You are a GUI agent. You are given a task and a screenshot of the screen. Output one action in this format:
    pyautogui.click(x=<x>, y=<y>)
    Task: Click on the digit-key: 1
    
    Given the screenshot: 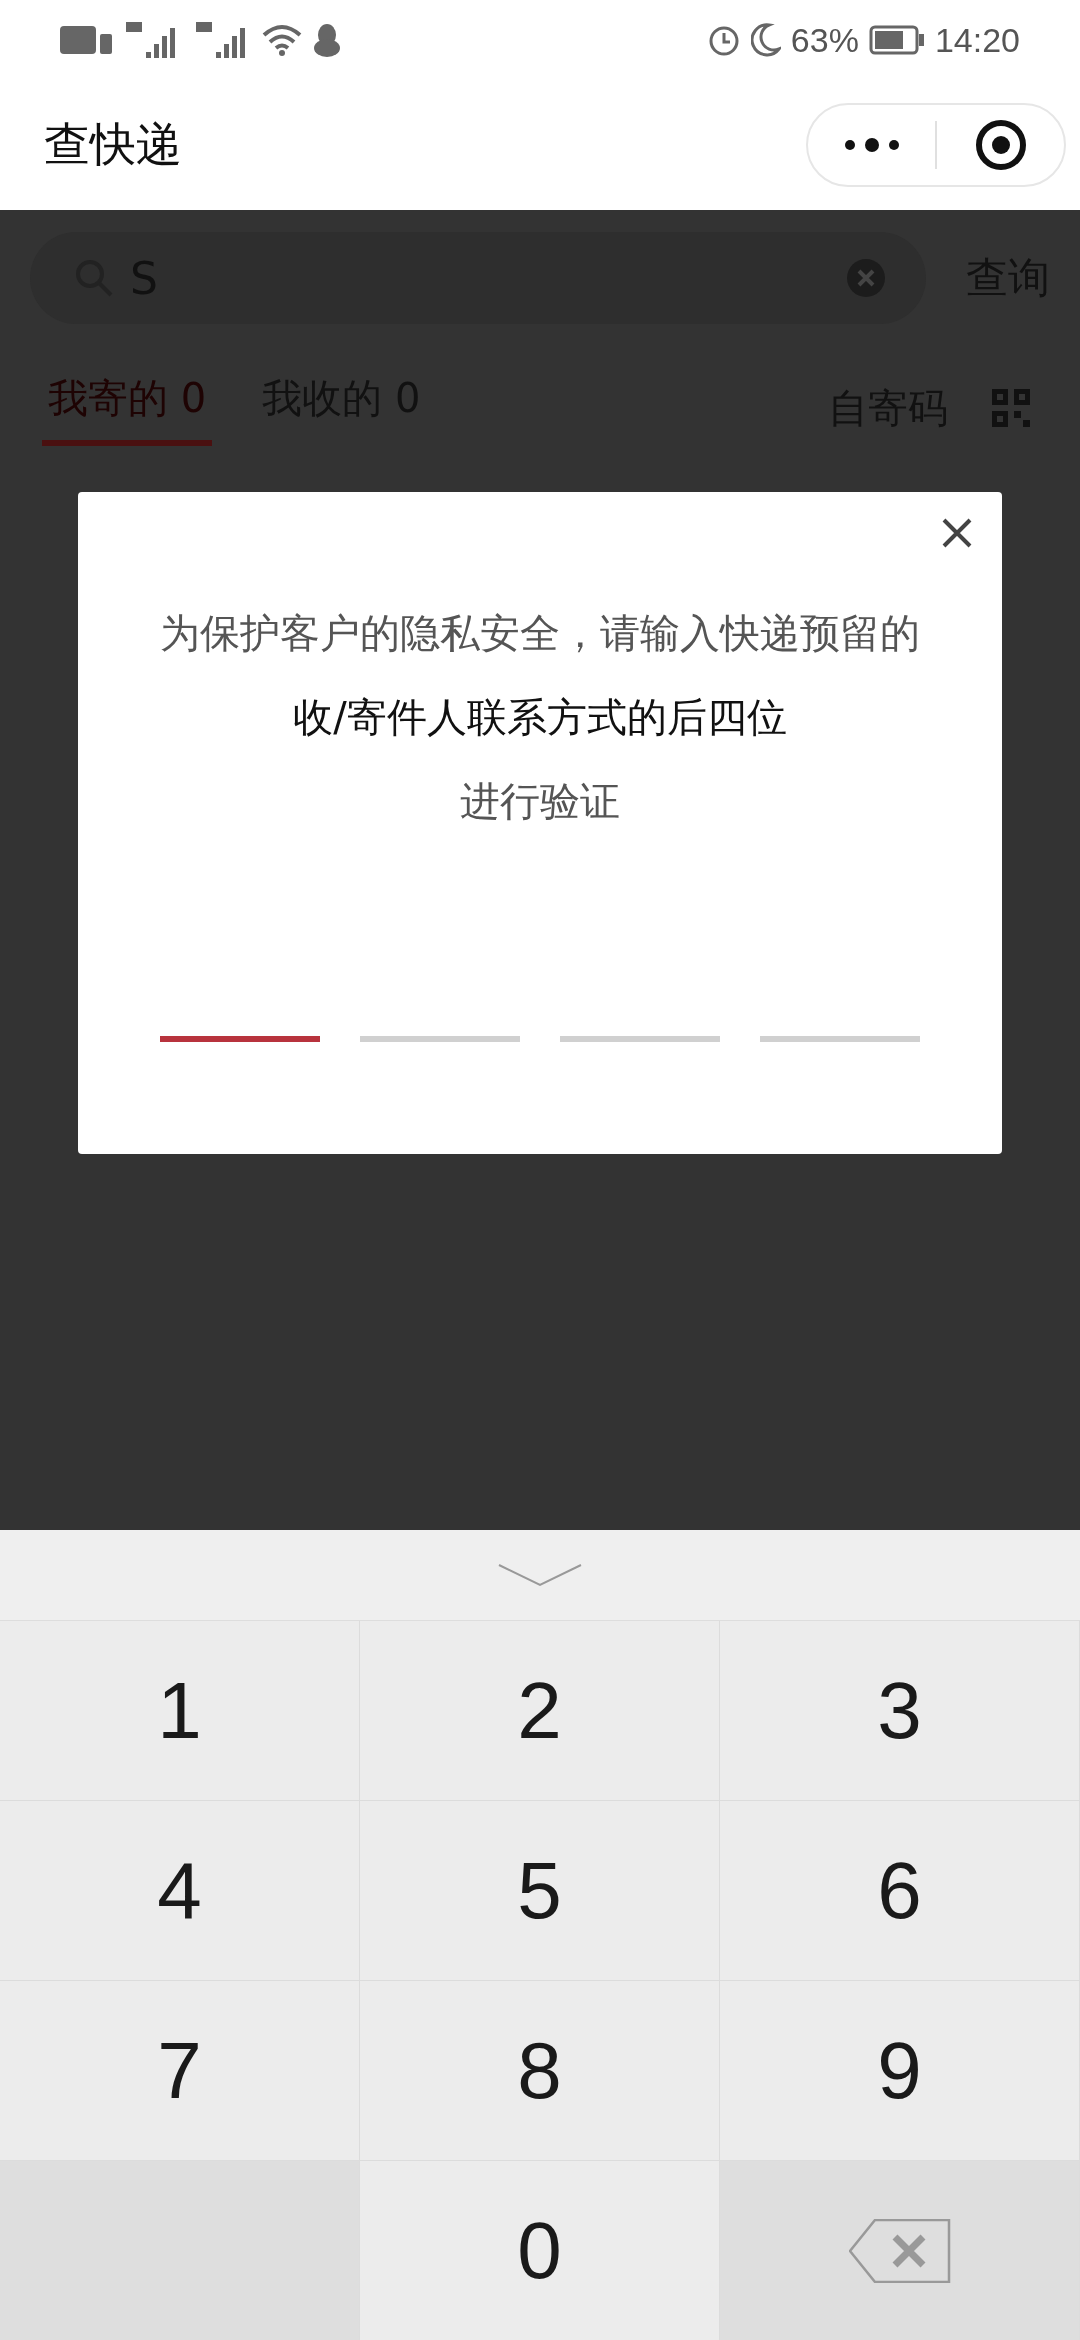 What is the action you would take?
    pyautogui.click(x=180, y=1711)
    